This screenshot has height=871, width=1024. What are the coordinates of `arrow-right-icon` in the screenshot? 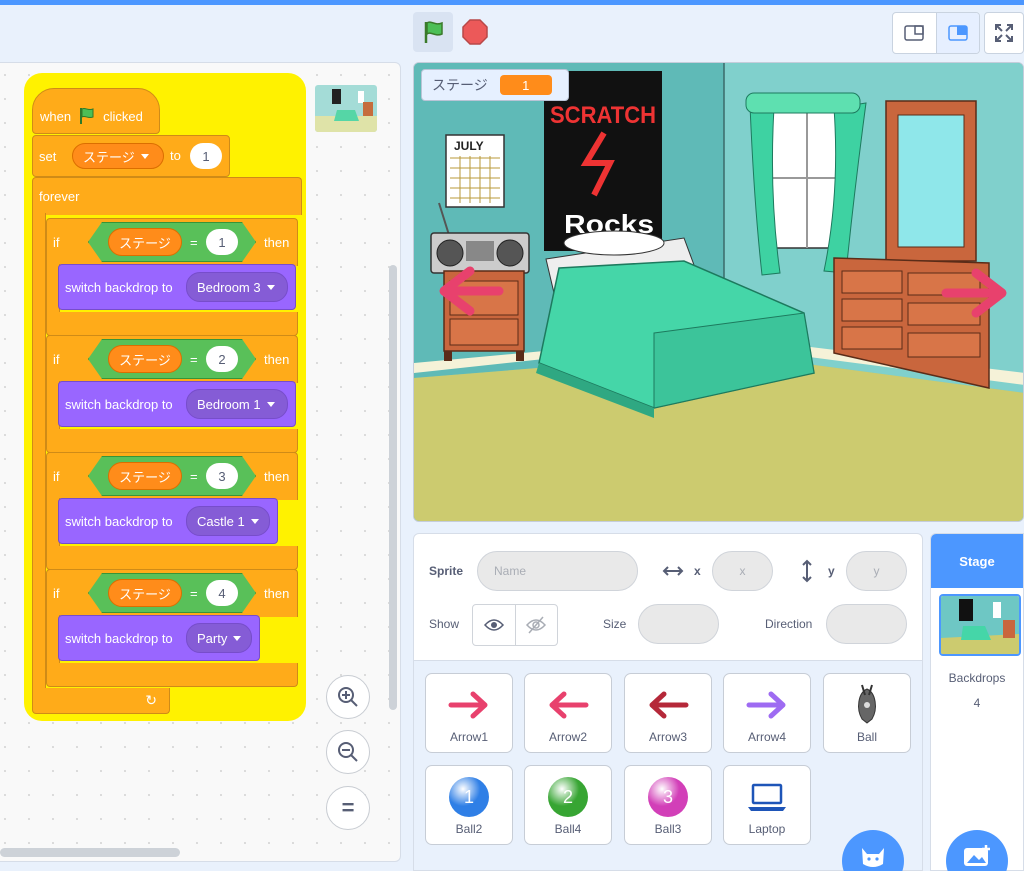 It's located at (766, 705).